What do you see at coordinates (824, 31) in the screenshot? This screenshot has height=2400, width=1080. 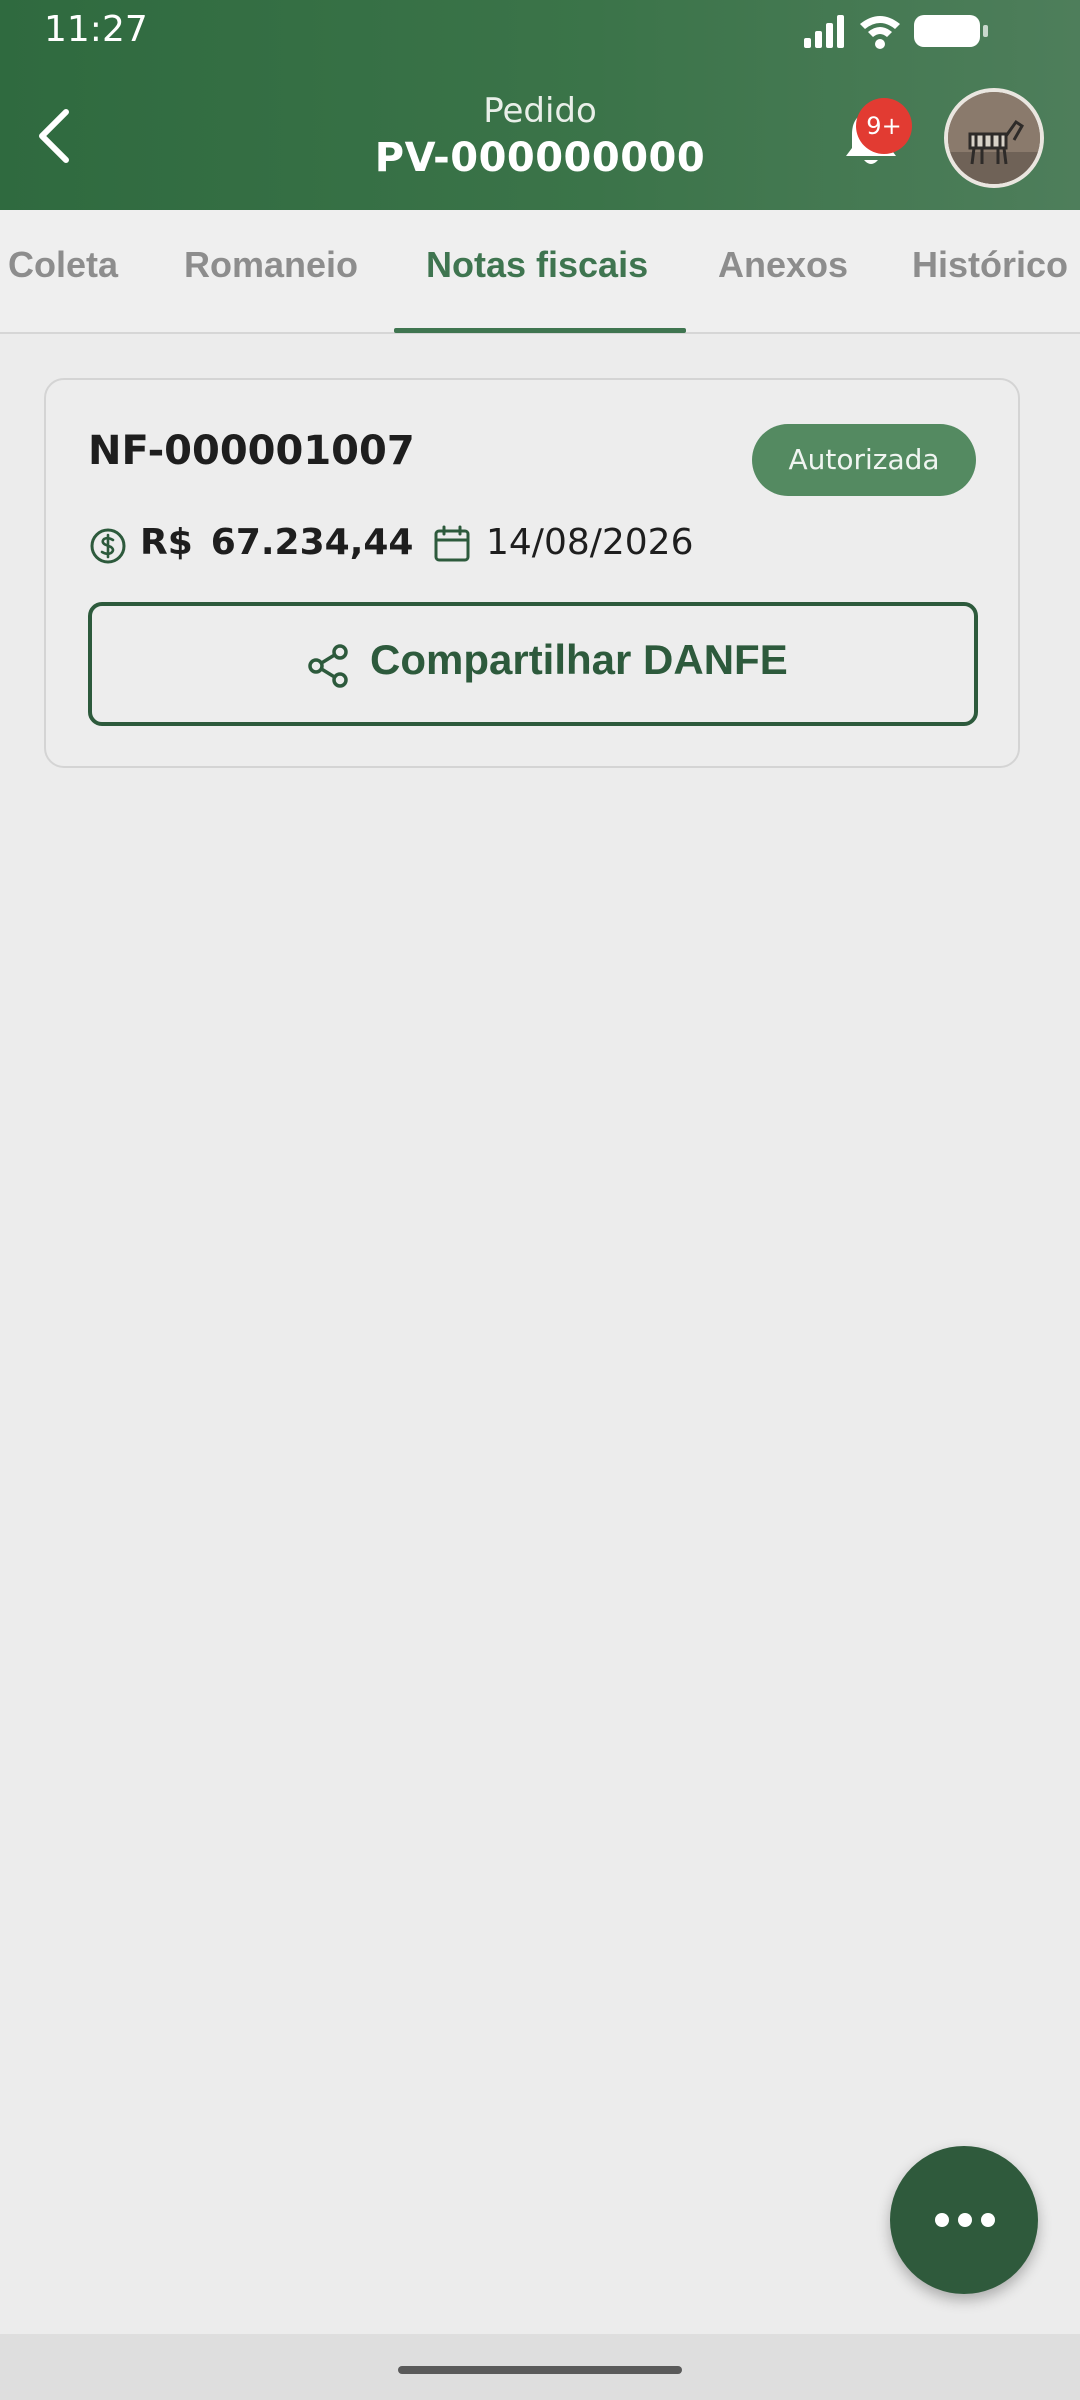 I see `signal-icon` at bounding box center [824, 31].